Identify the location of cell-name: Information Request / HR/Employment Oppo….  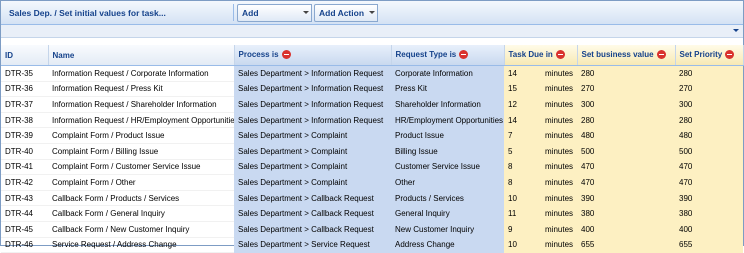
(141, 120).